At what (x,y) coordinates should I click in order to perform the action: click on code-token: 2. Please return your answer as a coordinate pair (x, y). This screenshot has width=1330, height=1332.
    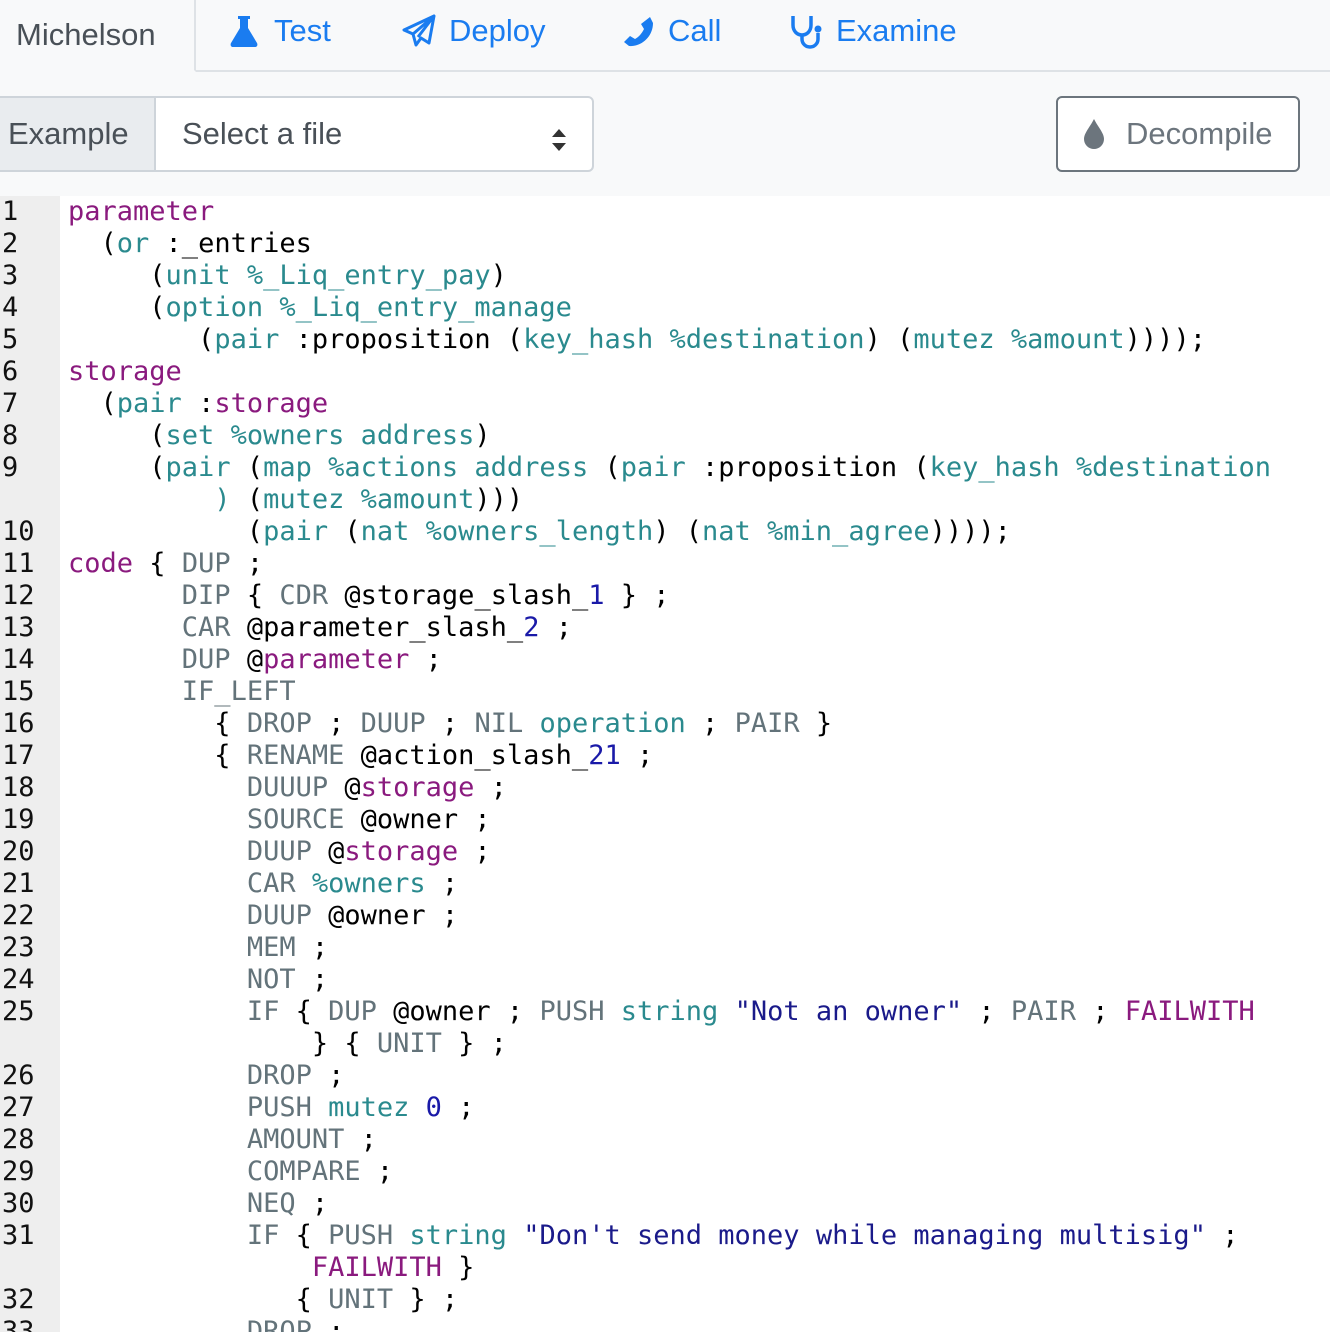
    Looking at the image, I should click on (531, 627).